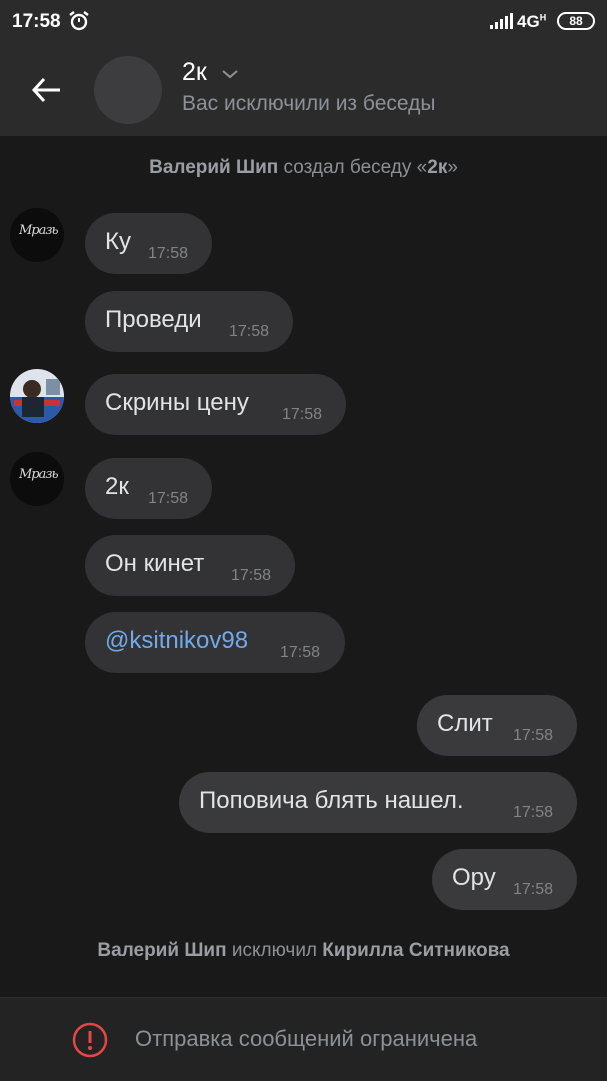 The width and height of the screenshot is (607, 1081). Describe the element at coordinates (37, 396) in the screenshot. I see `avatar` at that location.